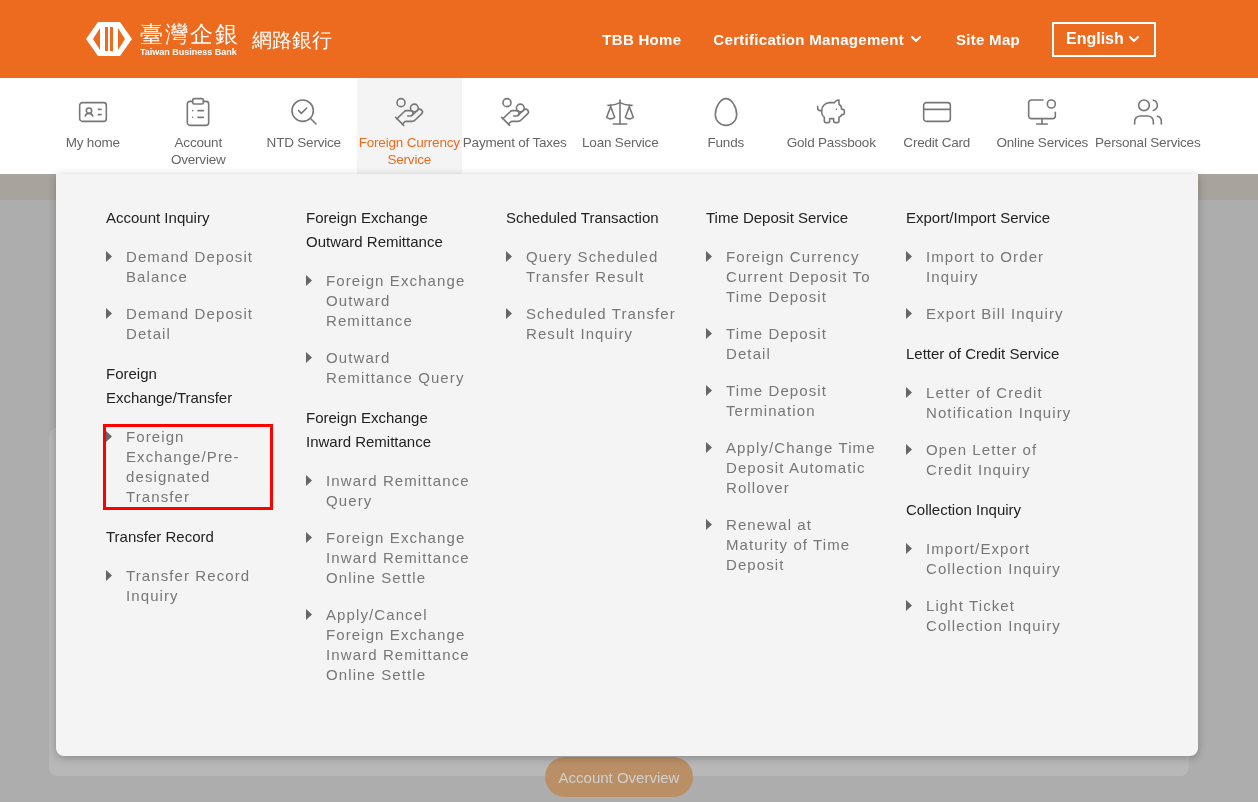 This screenshot has width=1258, height=802. I want to click on menu-item: Open Letter of Credit Inquiry, so click(996, 460).